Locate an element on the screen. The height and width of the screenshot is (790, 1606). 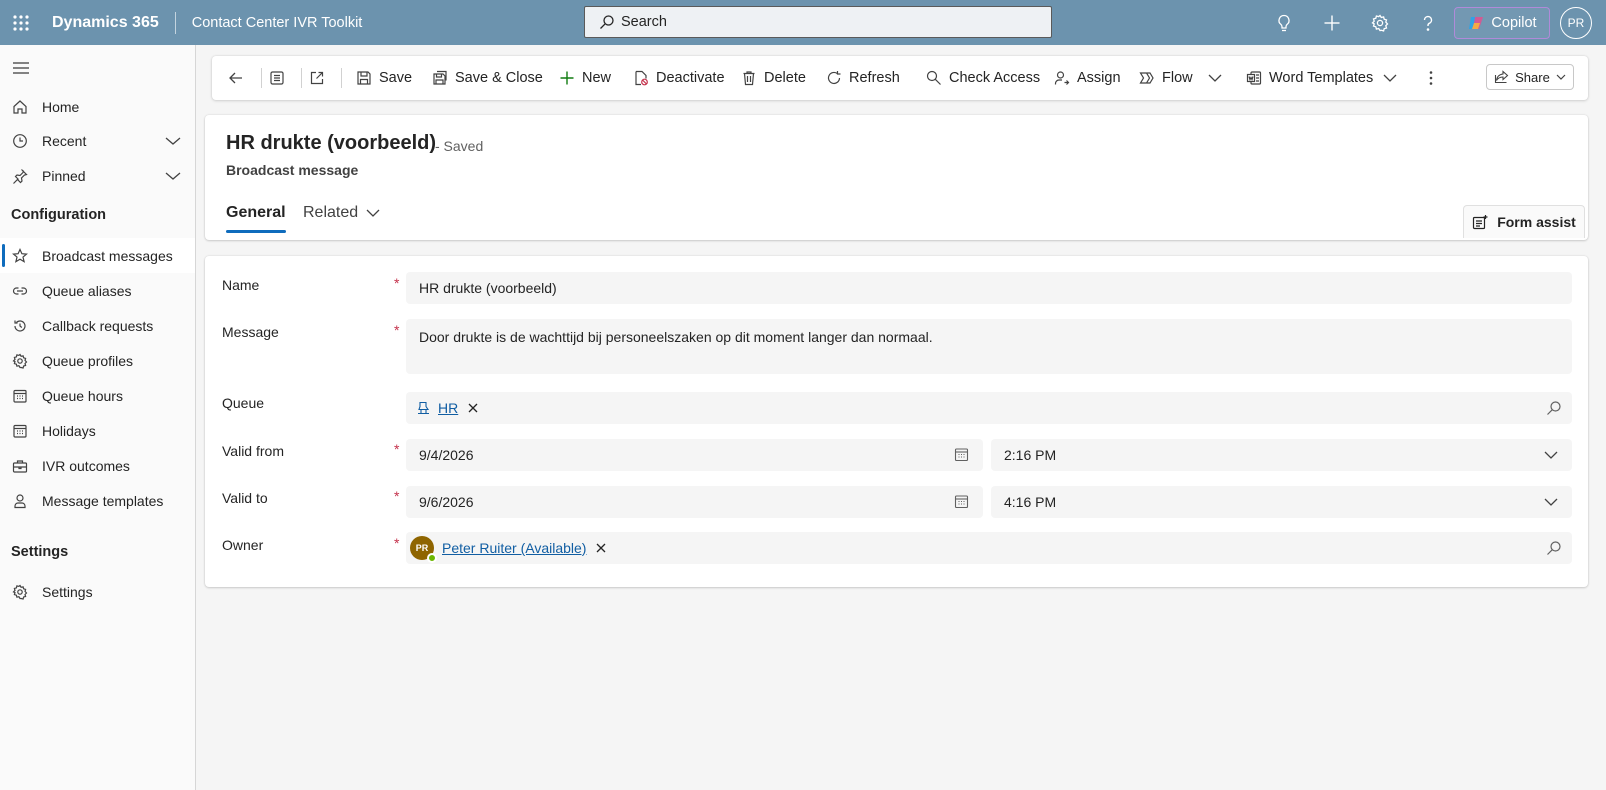
sidebar-item-label: Settings is located at coordinates (67, 591).